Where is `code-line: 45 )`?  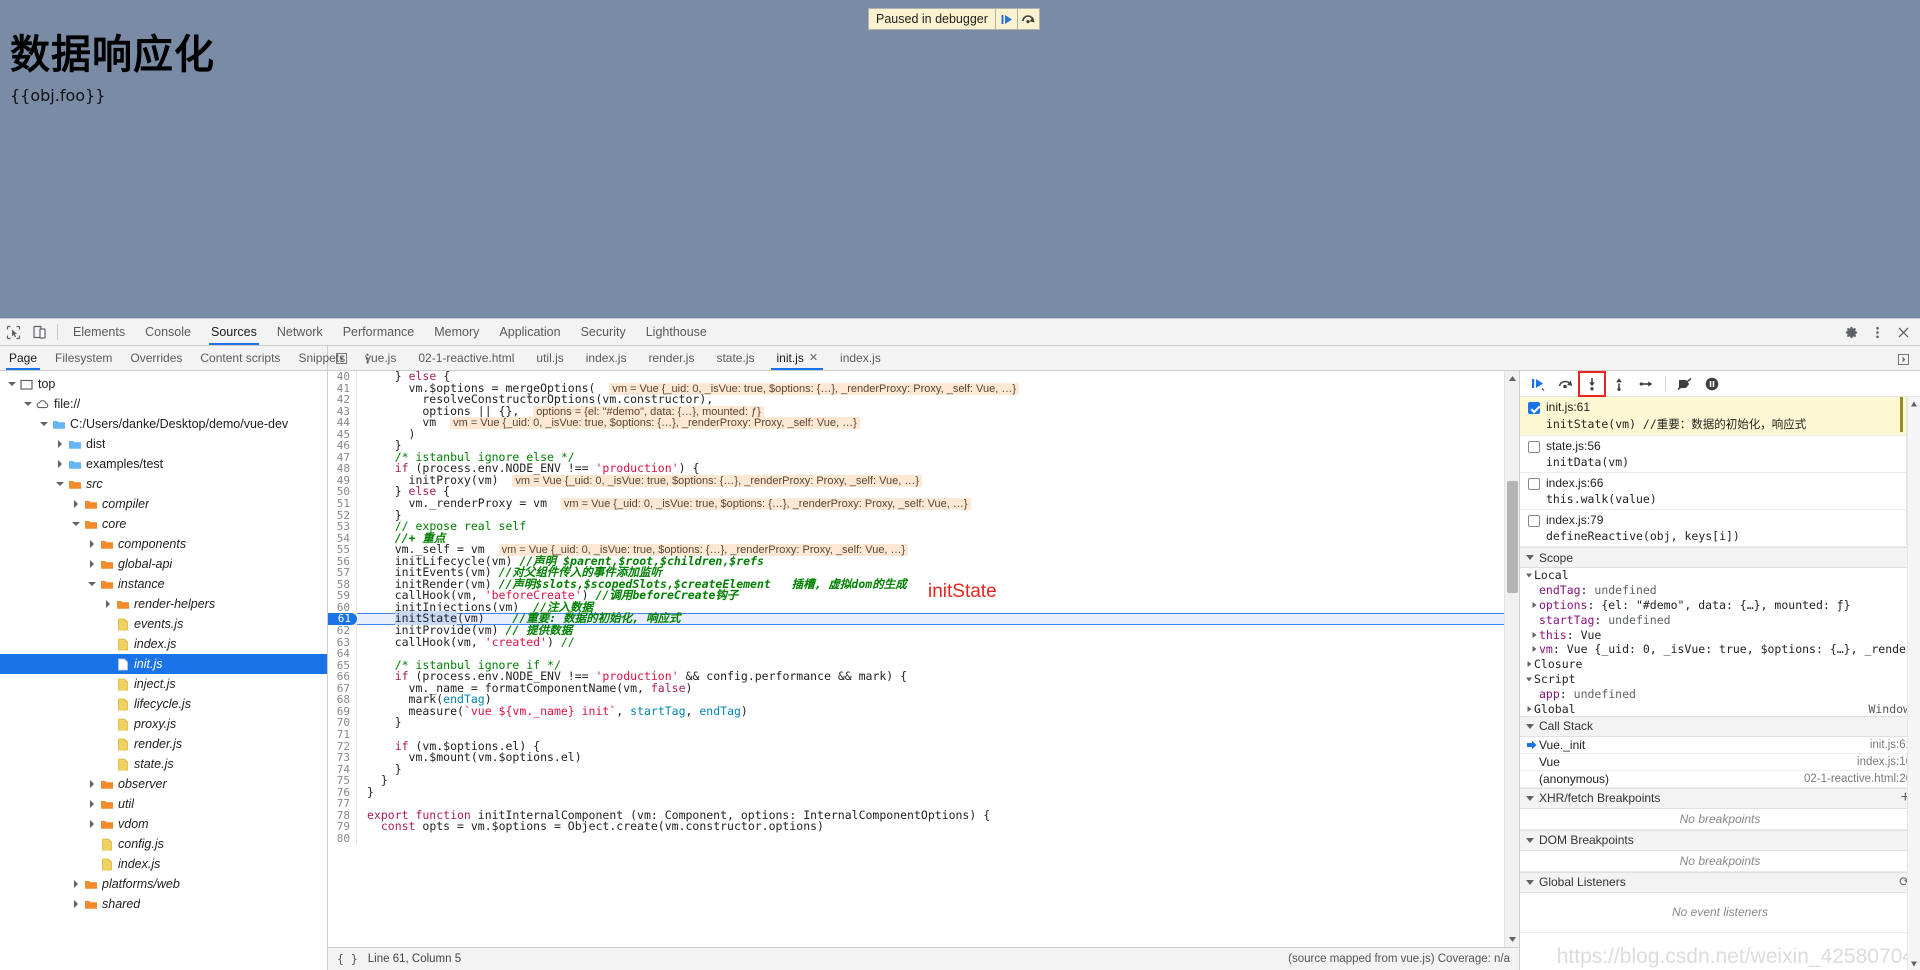
code-line: 45 ) is located at coordinates (923, 434).